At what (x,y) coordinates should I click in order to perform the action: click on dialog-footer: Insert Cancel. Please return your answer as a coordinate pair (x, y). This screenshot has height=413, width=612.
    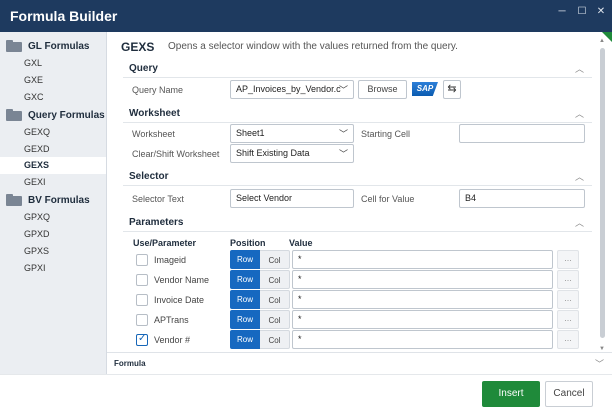
    Looking at the image, I should click on (306, 393).